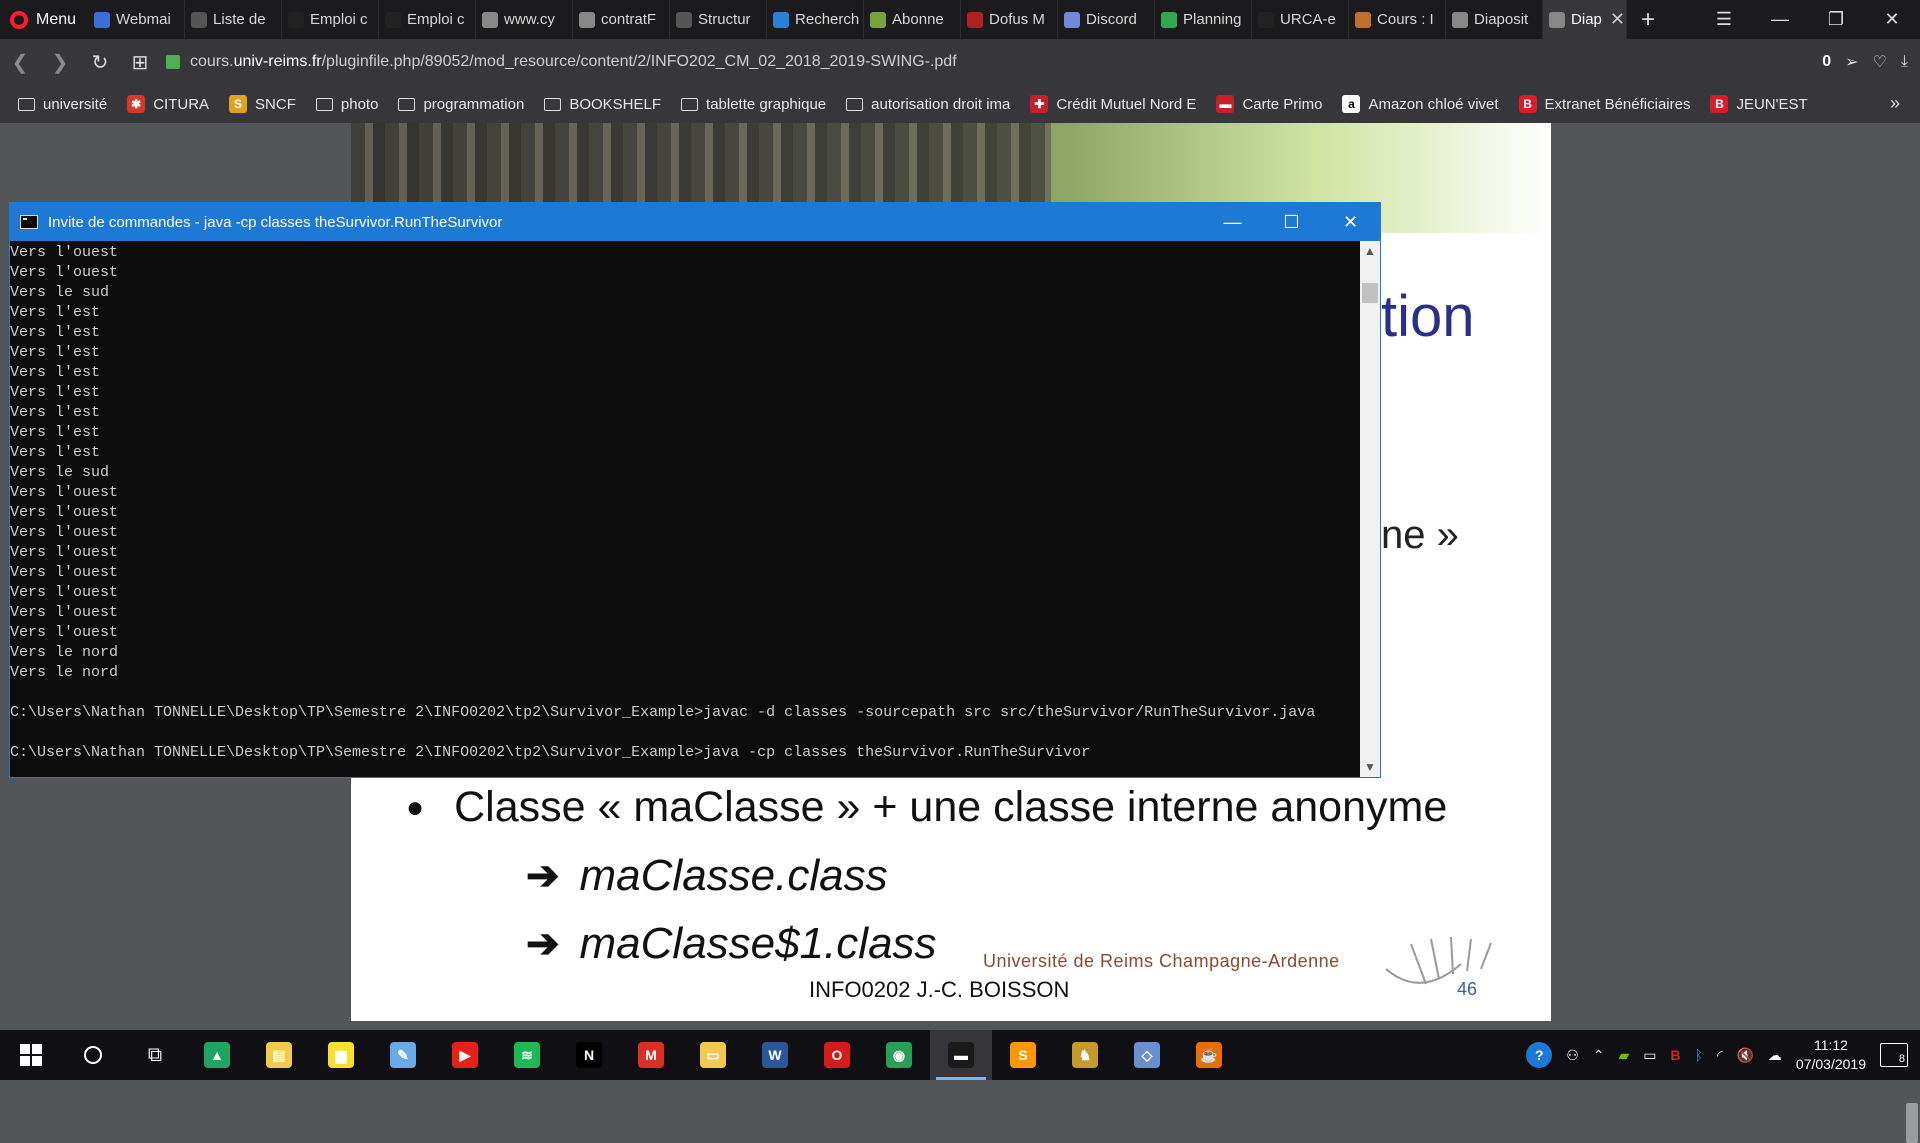  Describe the element at coordinates (1398, 19) in the screenshot. I see `browser-tab: Cours : I` at that location.